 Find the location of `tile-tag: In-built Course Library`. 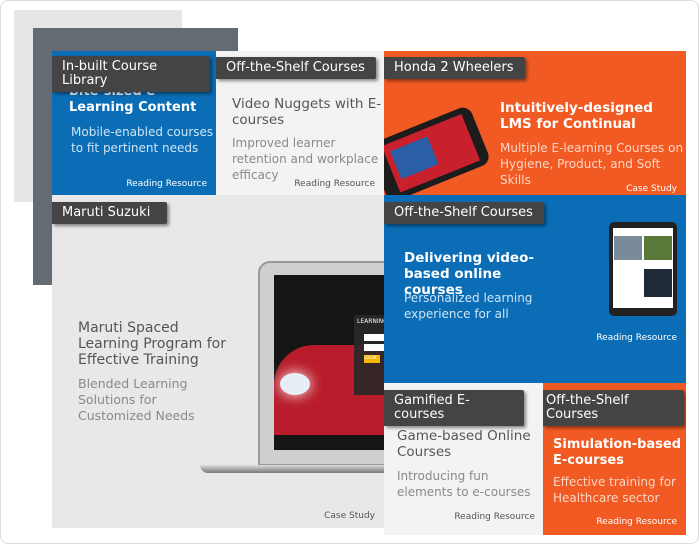

tile-tag: In-built Course Library is located at coordinates (131, 74).